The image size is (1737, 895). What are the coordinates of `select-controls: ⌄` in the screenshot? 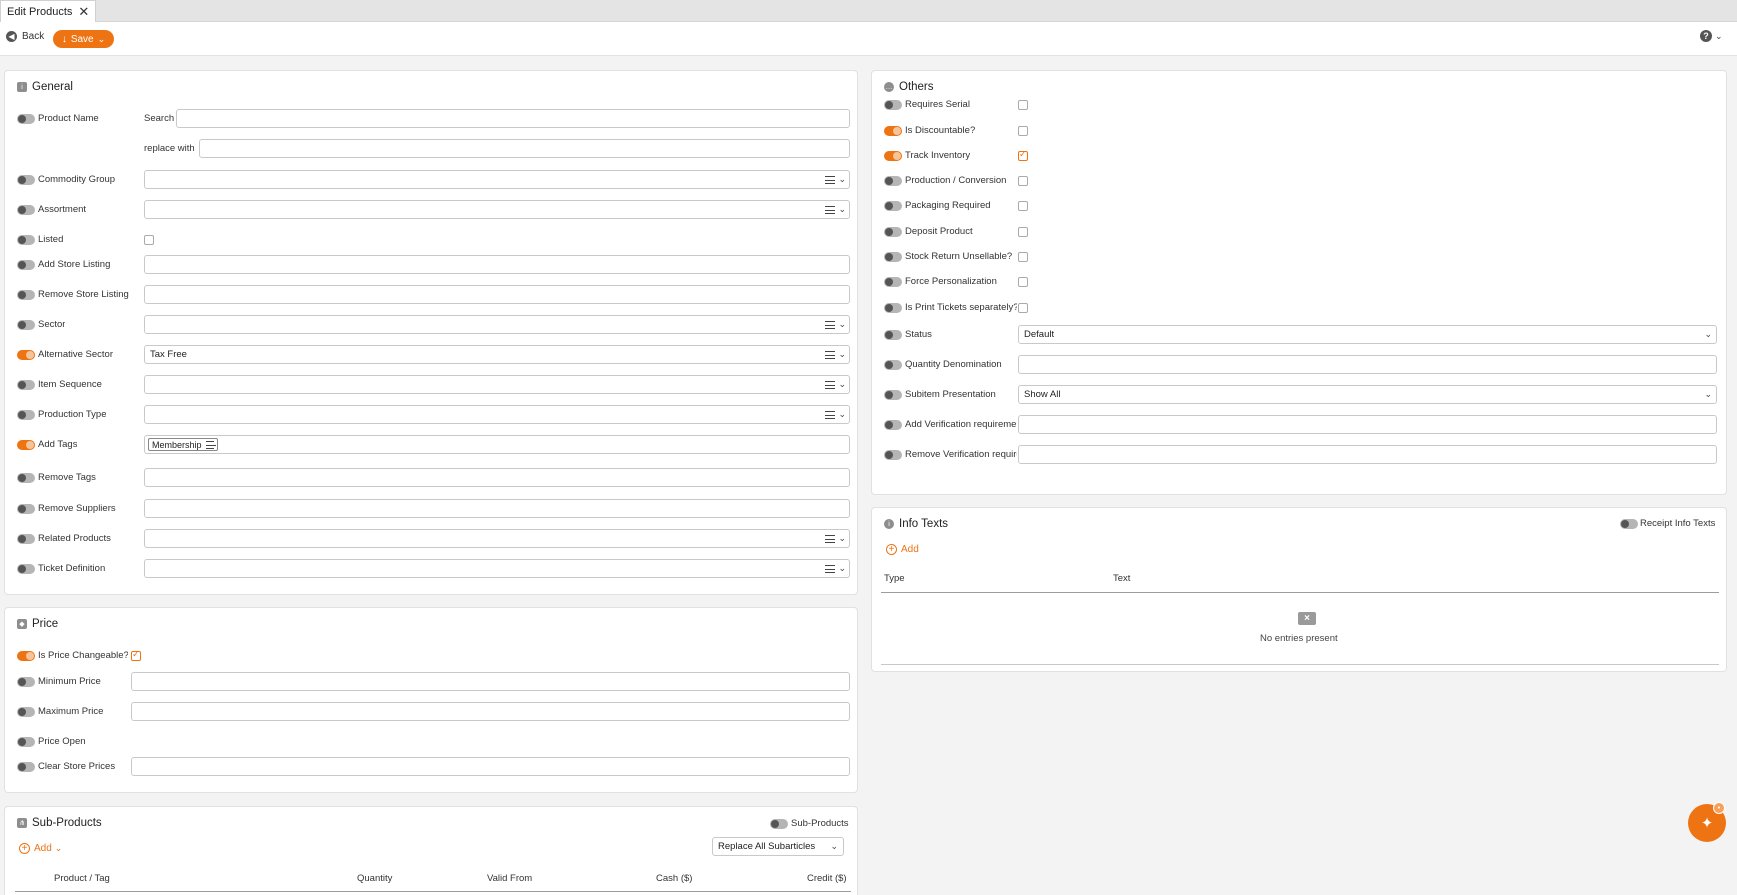 It's located at (835, 384).